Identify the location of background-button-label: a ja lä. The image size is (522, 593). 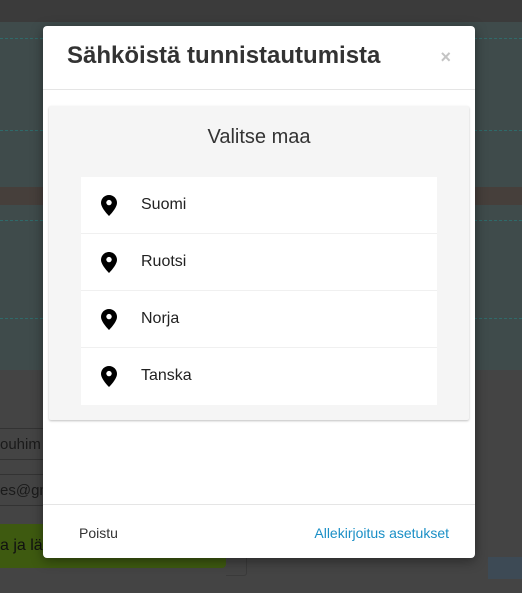
(21, 545).